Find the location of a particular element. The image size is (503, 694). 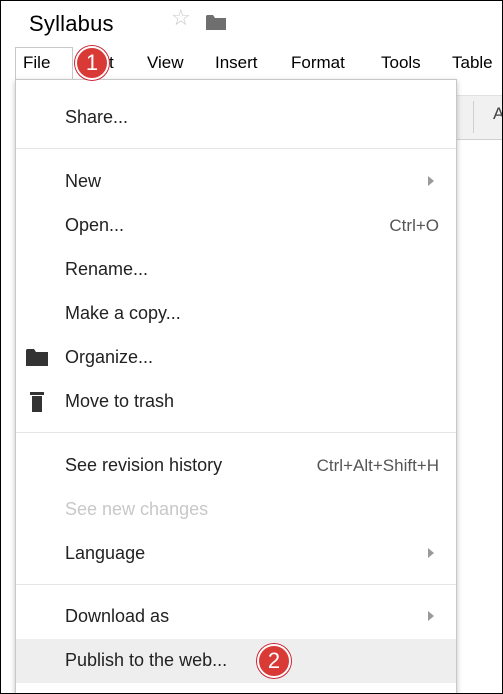

menu-item-label: Download as is located at coordinates (117, 616).